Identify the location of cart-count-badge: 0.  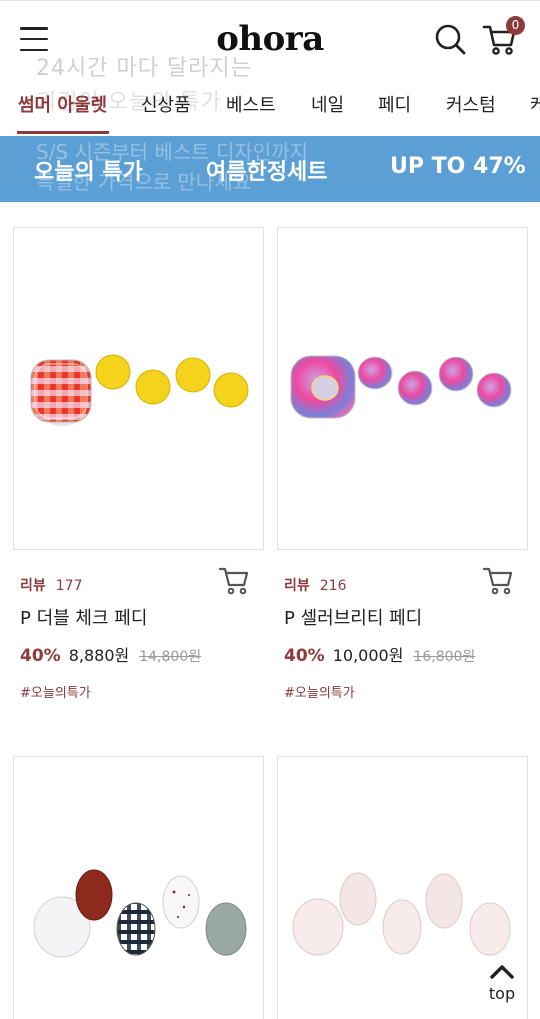
(515, 25).